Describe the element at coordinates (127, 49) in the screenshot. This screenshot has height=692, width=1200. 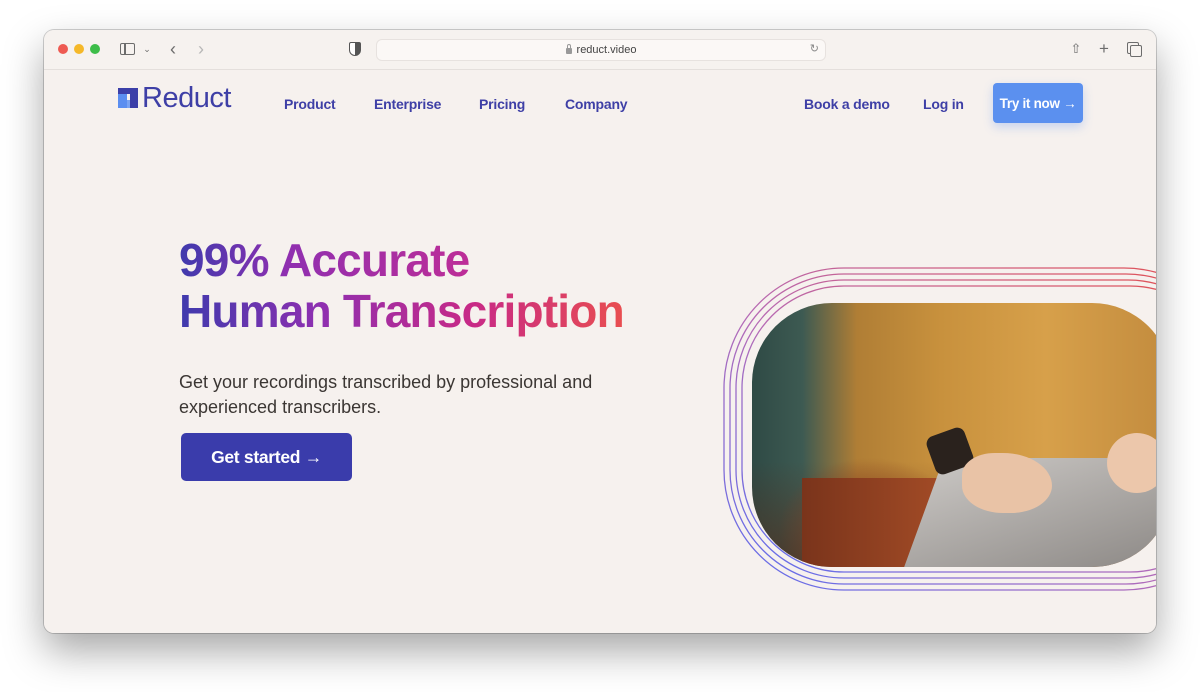
I see `sidebar-toggle-icon` at that location.